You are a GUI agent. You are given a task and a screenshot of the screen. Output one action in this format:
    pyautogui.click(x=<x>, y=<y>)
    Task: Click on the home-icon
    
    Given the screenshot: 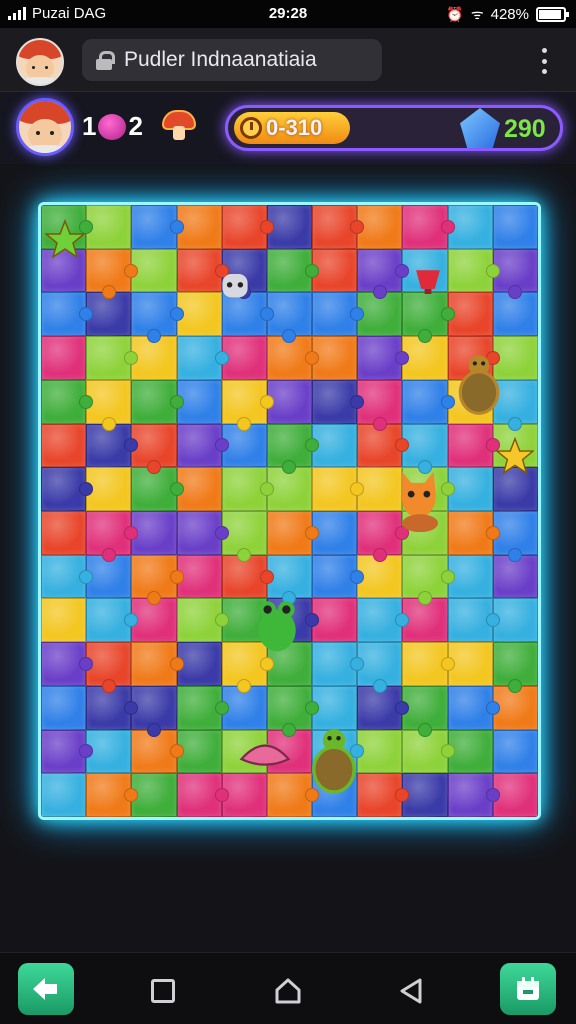 What is the action you would take?
    pyautogui.click(x=288, y=991)
    